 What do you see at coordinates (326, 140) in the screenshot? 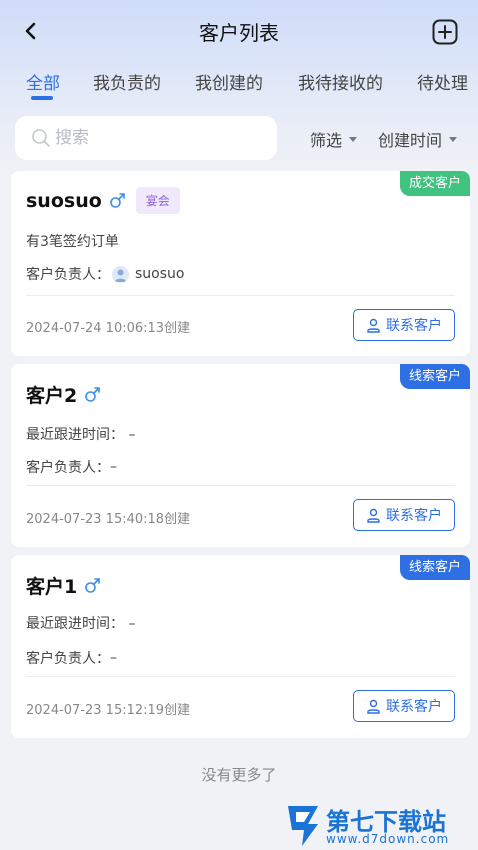
I see `filter-label: 筛选` at bounding box center [326, 140].